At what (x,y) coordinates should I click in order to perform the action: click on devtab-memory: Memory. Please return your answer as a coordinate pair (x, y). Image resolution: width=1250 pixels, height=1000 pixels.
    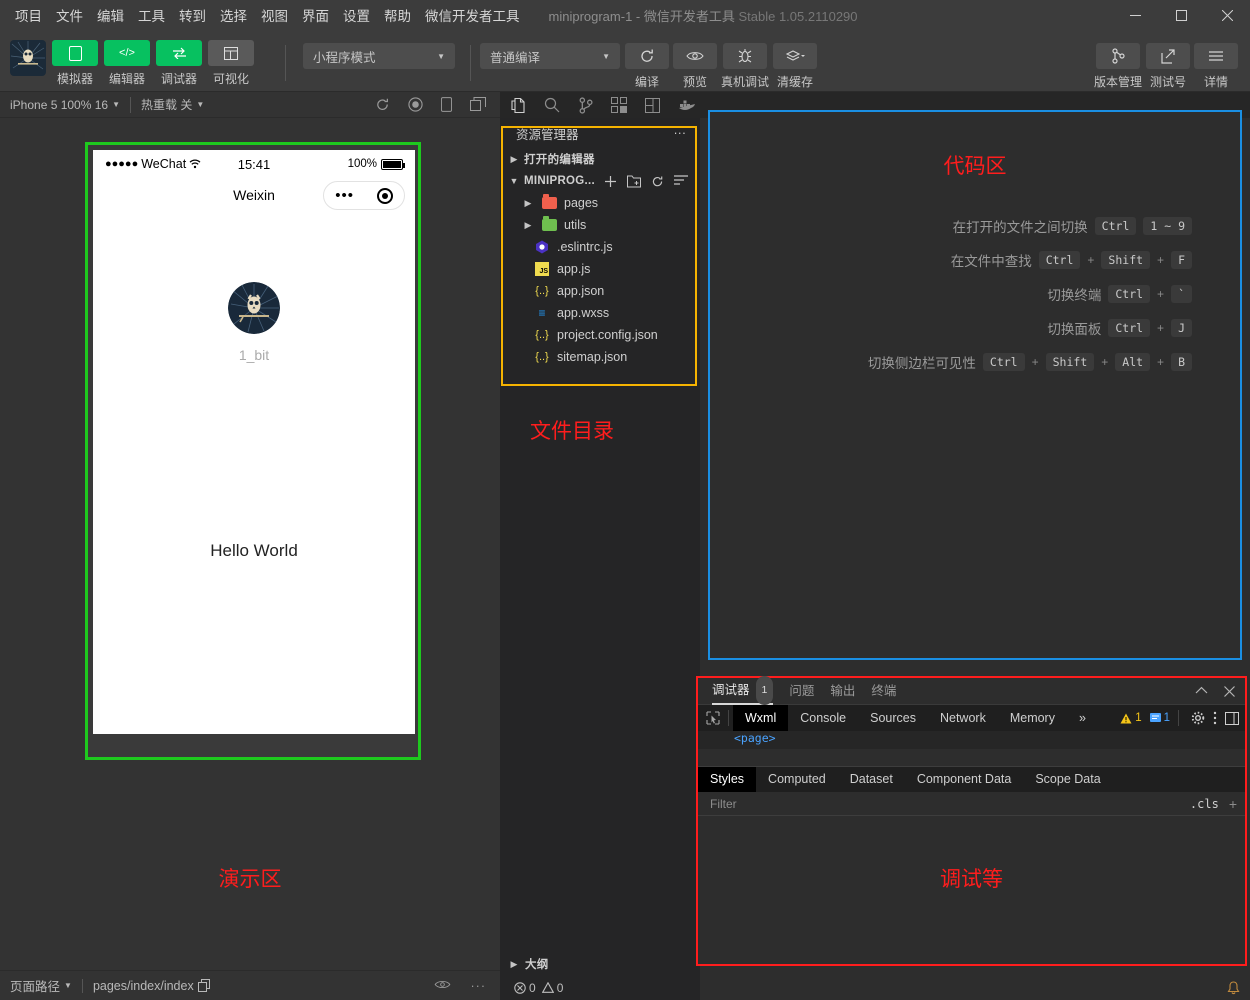
    Looking at the image, I should click on (1032, 718).